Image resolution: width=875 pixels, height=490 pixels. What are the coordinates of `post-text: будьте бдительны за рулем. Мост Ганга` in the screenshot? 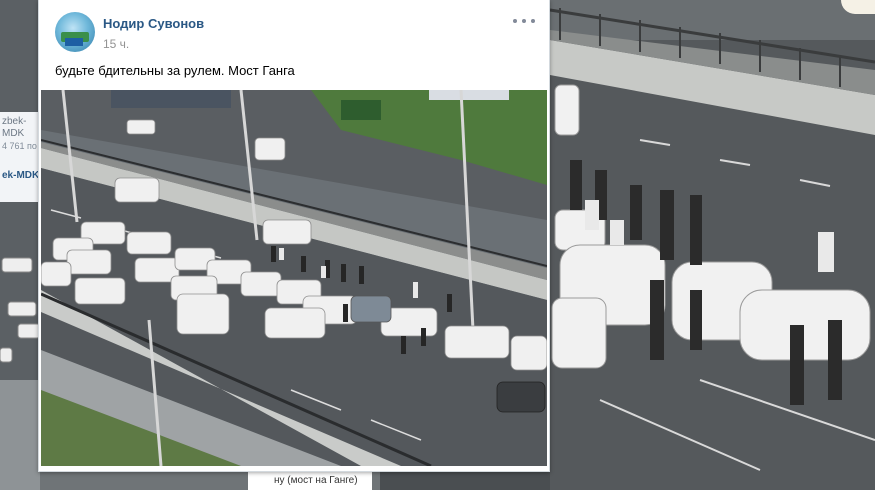 It's located at (175, 70).